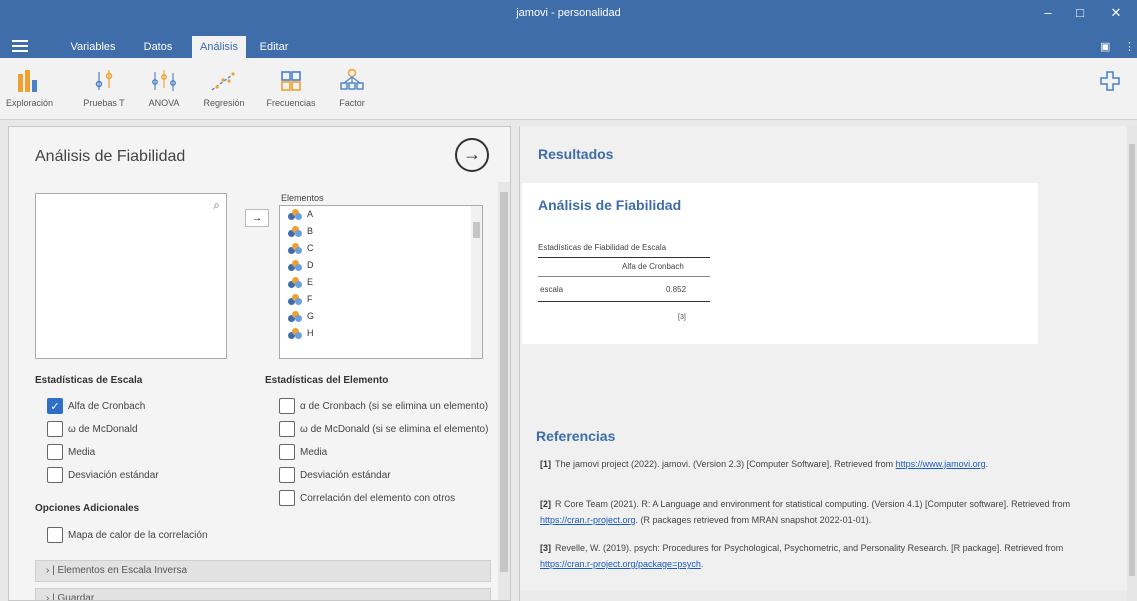 This screenshot has height=601, width=1137. I want to click on frequencies-icon, so click(291, 79).